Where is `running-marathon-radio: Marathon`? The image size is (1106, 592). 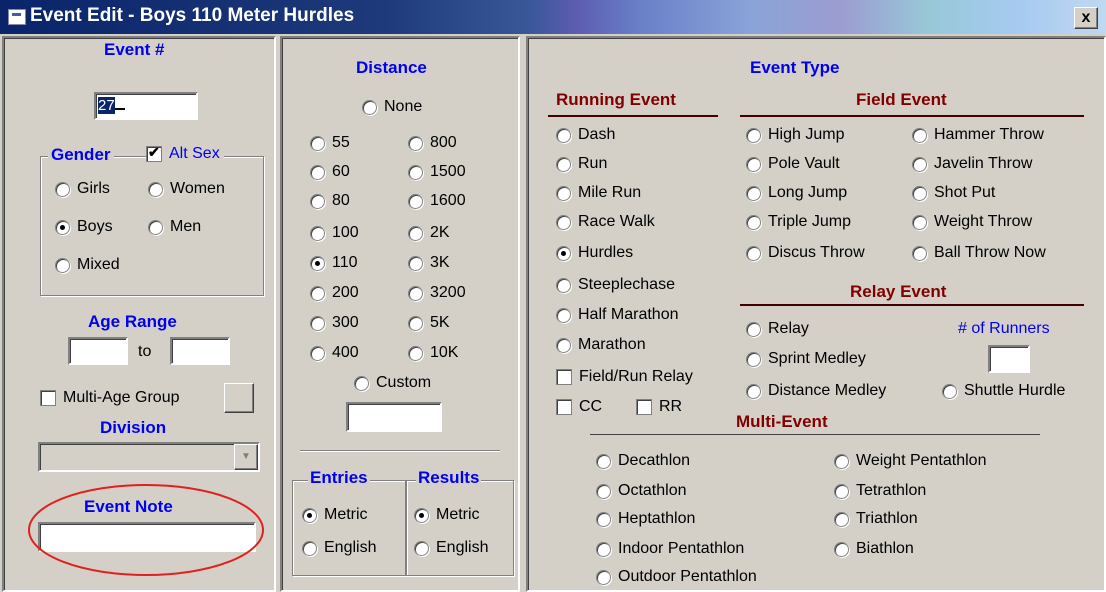
running-marathon-radio: Marathon is located at coordinates (601, 345).